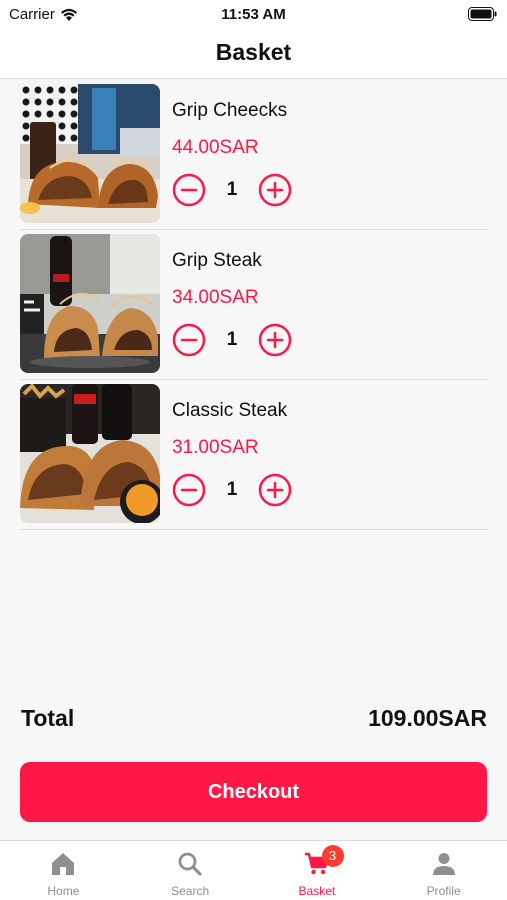 Image resolution: width=507 pixels, height=900 pixels. I want to click on person-icon, so click(444, 864).